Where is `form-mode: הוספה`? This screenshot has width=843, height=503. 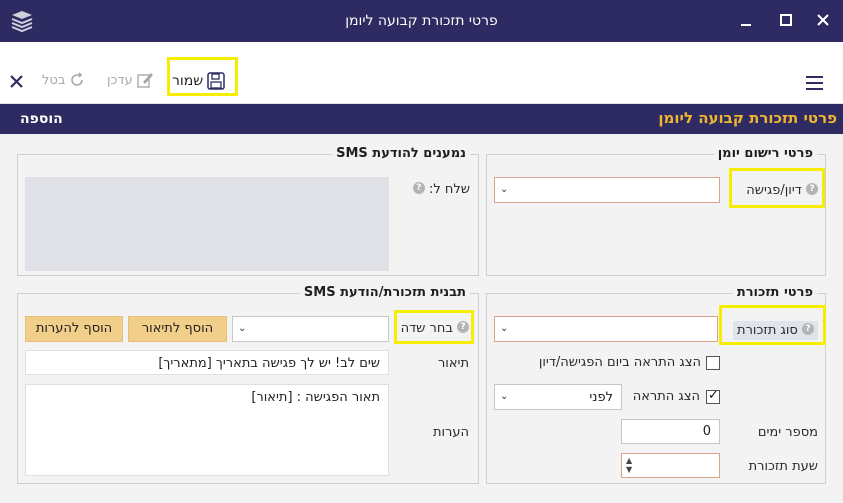
form-mode: הוספה is located at coordinates (41, 119).